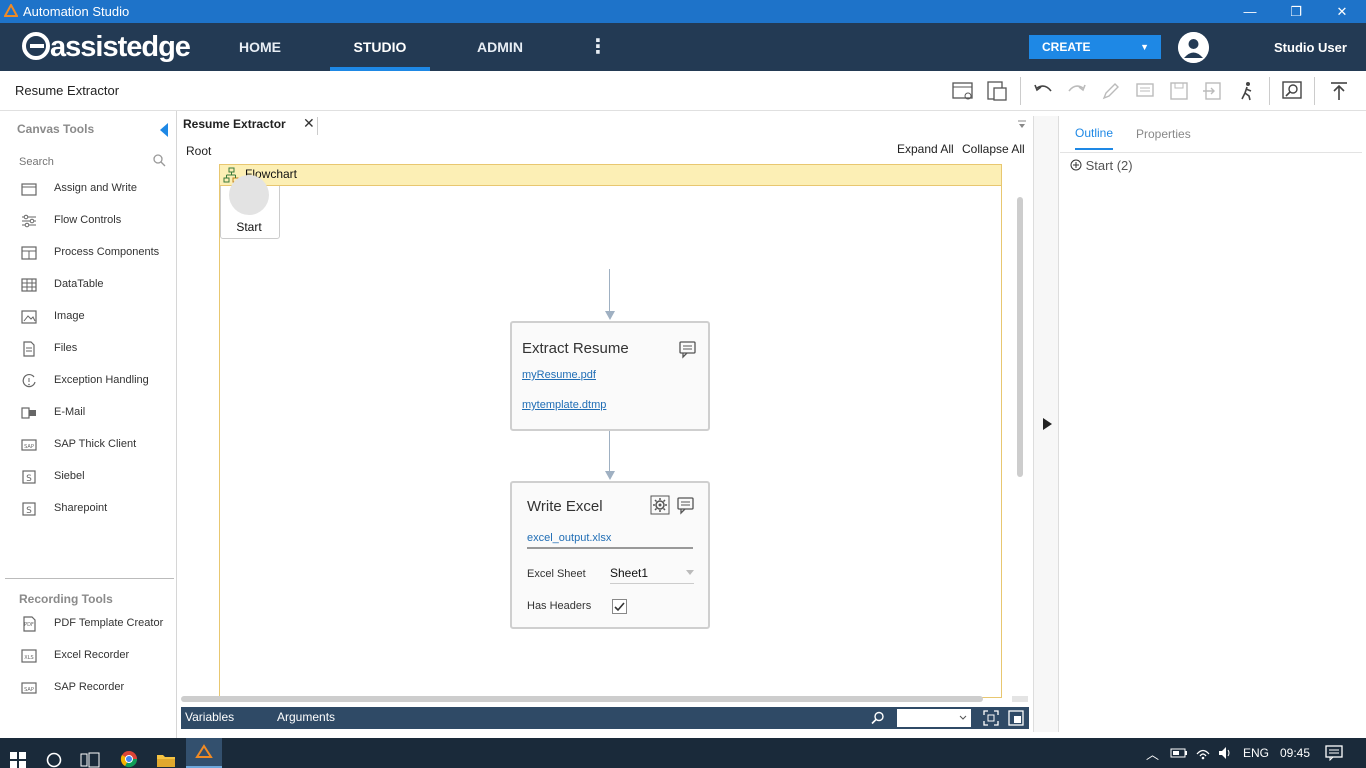 This screenshot has width=1366, height=768. What do you see at coordinates (159, 160) in the screenshot?
I see `search-icon` at bounding box center [159, 160].